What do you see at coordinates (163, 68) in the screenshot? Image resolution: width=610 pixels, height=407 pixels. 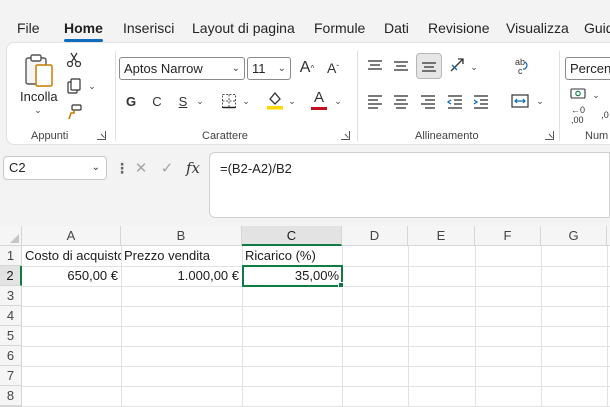 I see `font-name-value: Aptos Narrow` at bounding box center [163, 68].